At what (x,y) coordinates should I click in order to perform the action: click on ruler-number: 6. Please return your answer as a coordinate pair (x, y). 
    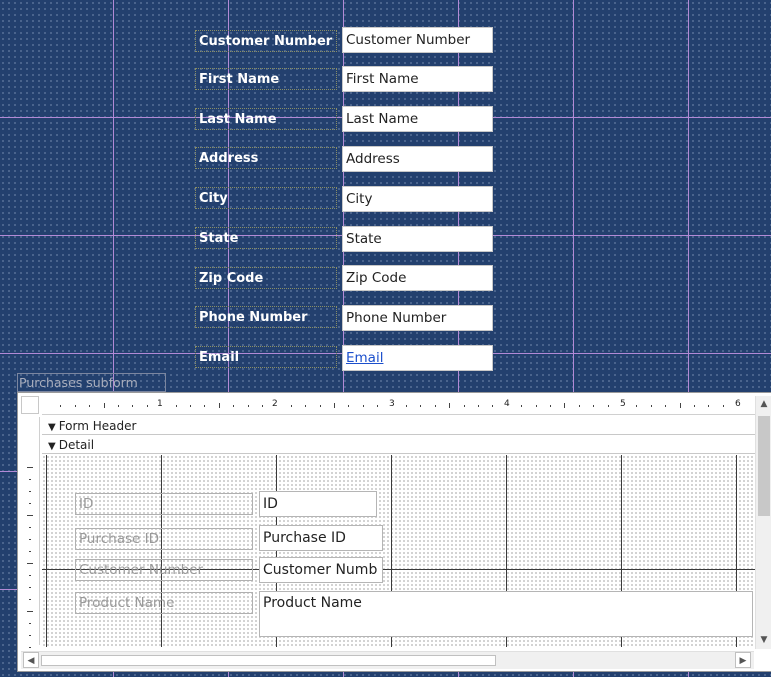
    Looking at the image, I should click on (738, 404).